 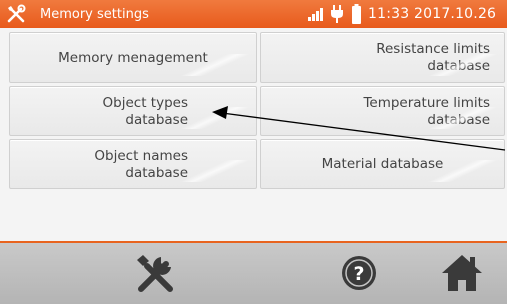 I want to click on temperature-limits-database-button: Temperature limits database, so click(x=382, y=111).